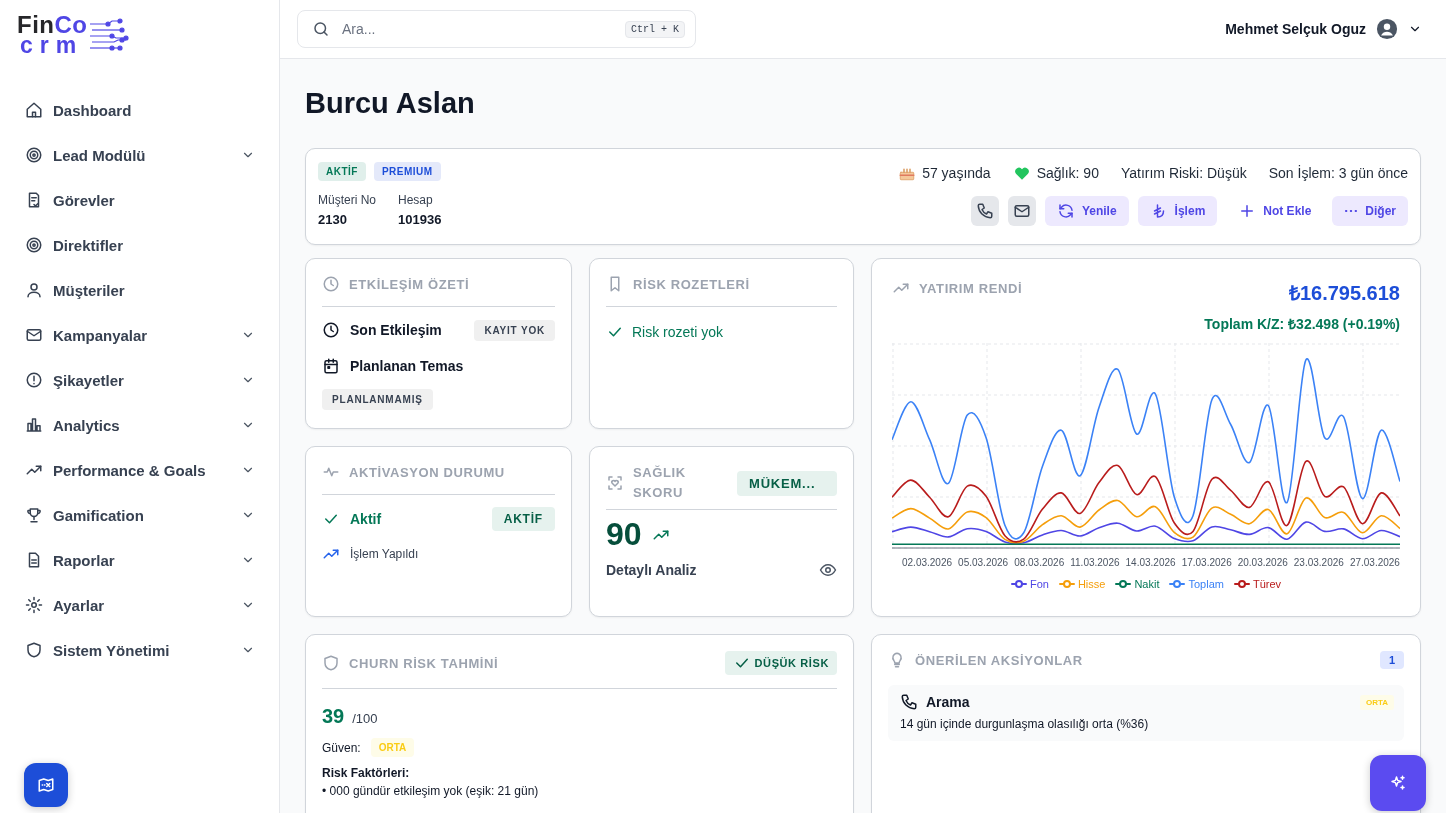  I want to click on sidebar-item: Sistem Yönetimi, so click(140, 650).